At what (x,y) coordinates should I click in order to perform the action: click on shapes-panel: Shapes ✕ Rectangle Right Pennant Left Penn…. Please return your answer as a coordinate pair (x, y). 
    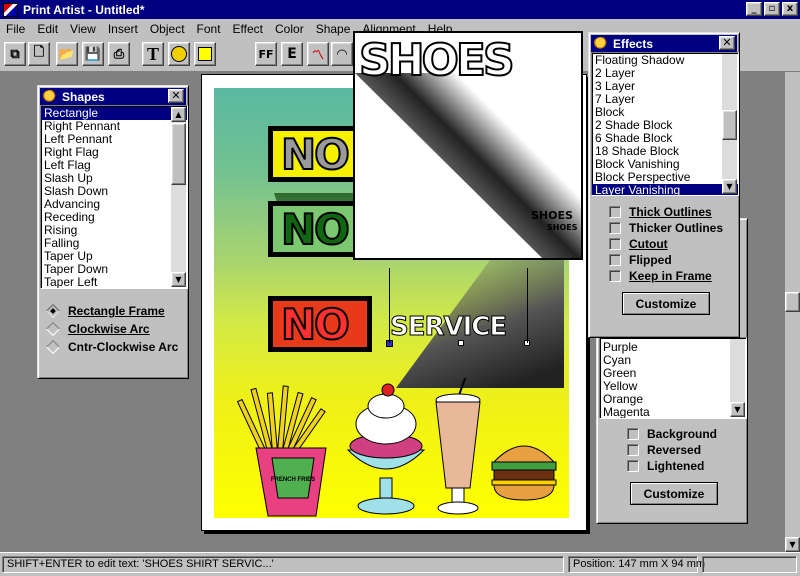
    Looking at the image, I should click on (113, 232).